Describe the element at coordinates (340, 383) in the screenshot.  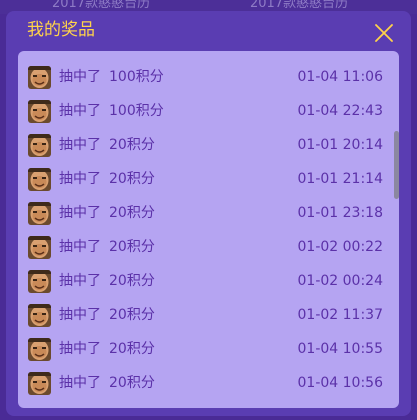
I see `prize-time: 01-04 10:56` at that location.